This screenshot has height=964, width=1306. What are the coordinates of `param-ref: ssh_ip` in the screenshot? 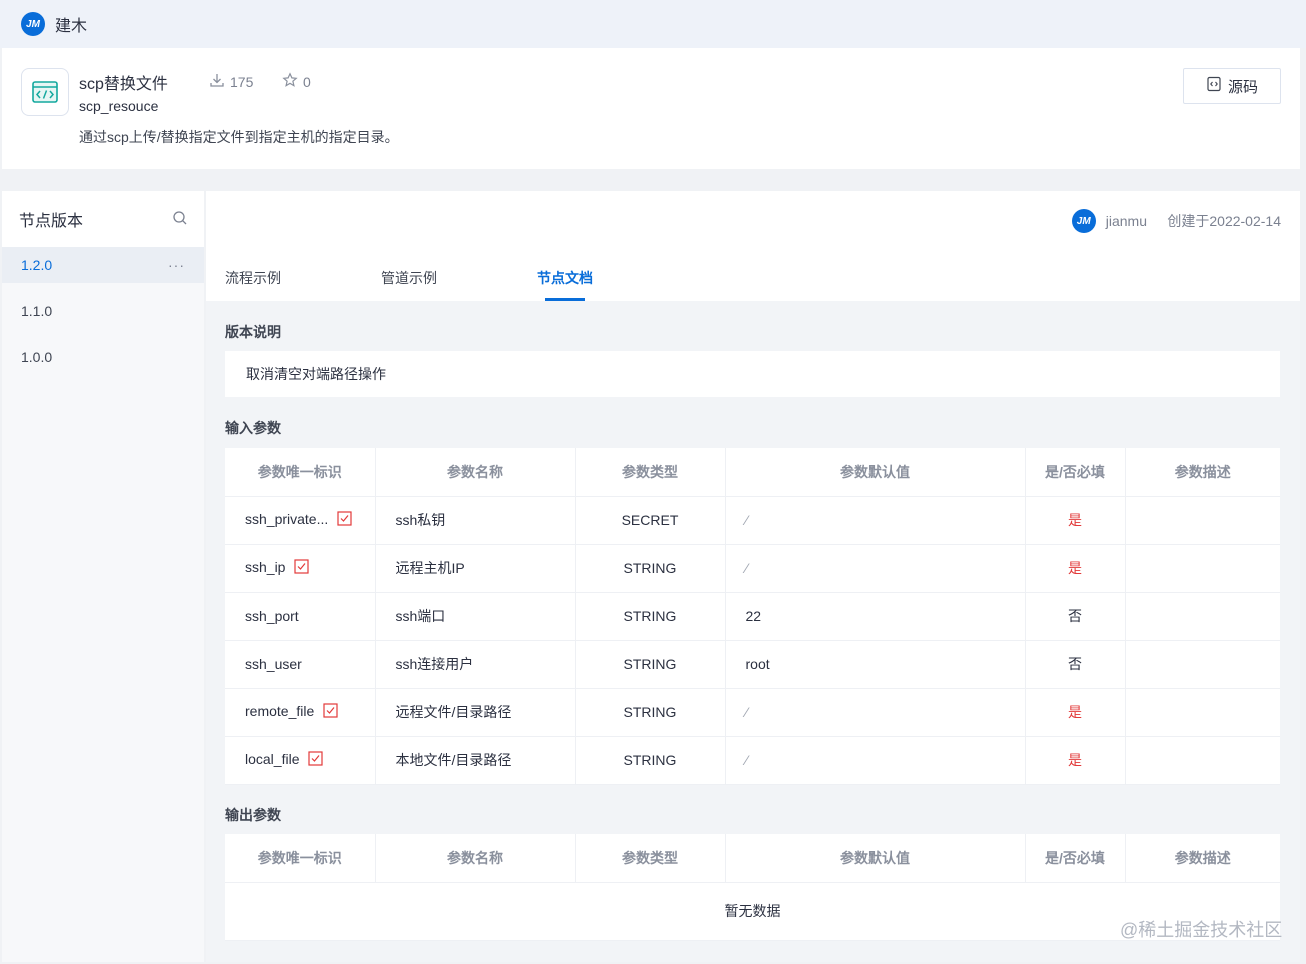 It's located at (265, 566).